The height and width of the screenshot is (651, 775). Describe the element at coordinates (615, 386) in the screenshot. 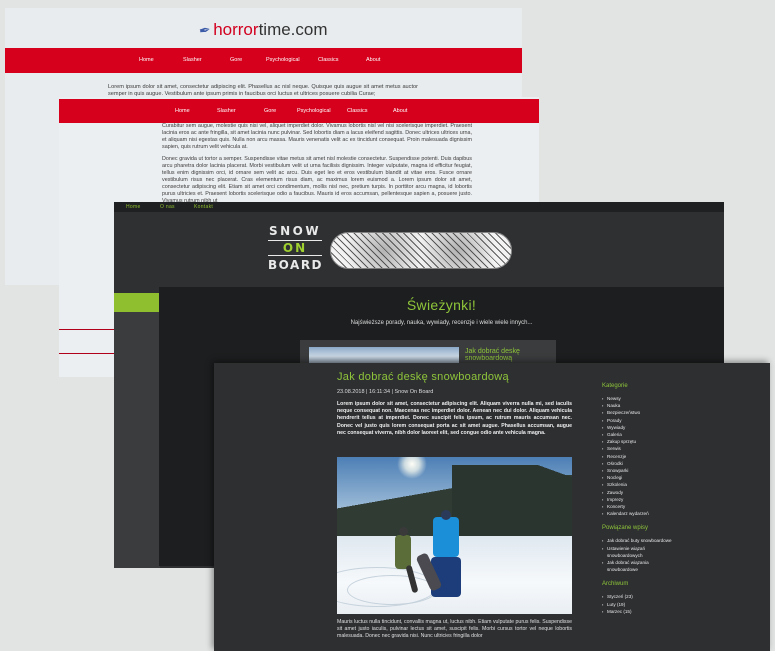

I see `categories-heading: Kategorie` at that location.